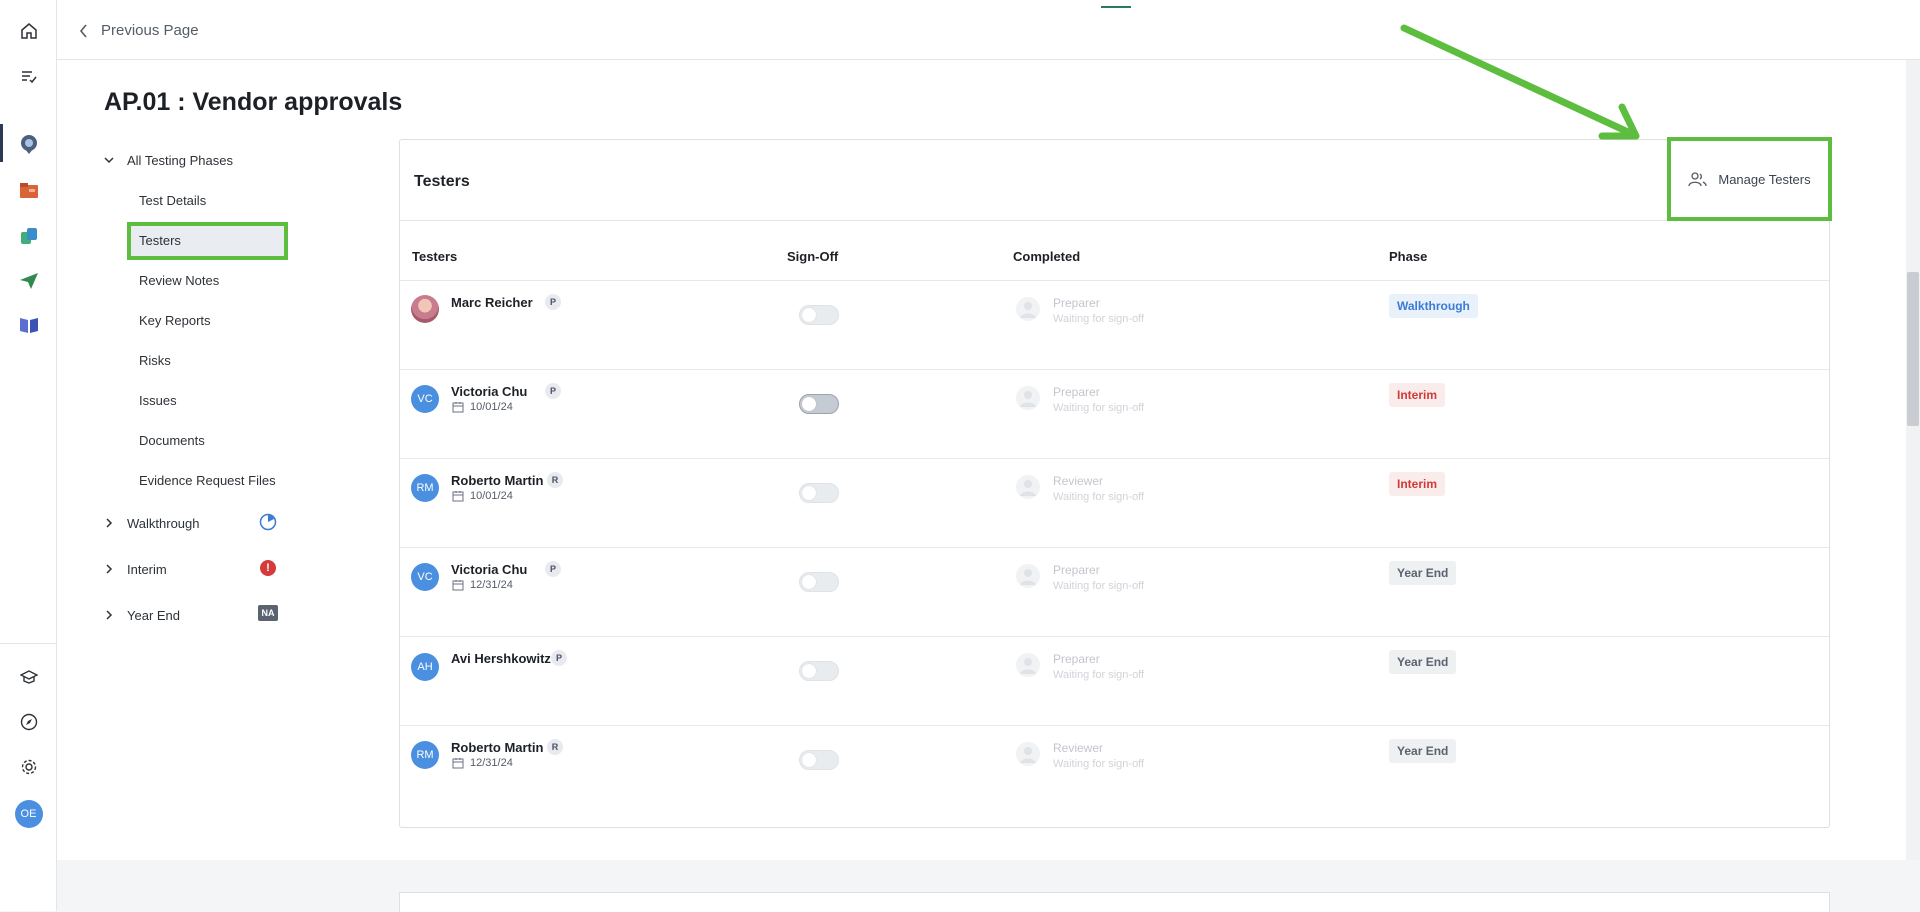 Image resolution: width=1920 pixels, height=912 pixels. I want to click on tester-name: Victoria Chu, so click(489, 391).